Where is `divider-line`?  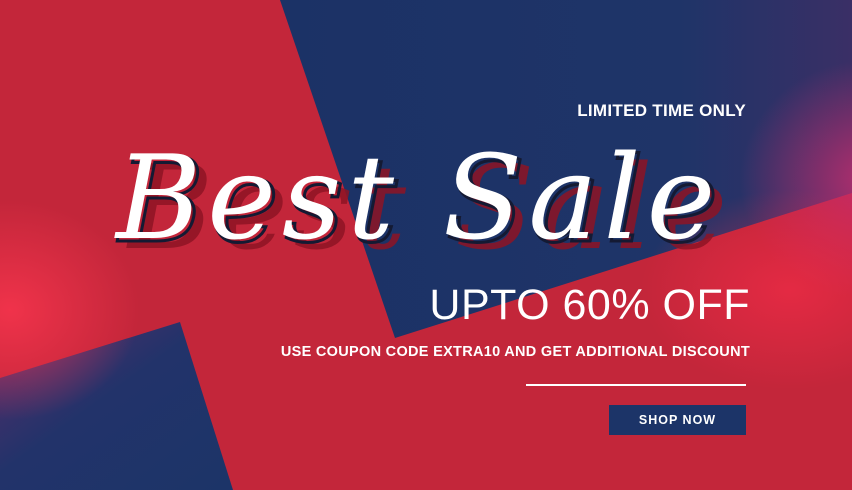 divider-line is located at coordinates (636, 385).